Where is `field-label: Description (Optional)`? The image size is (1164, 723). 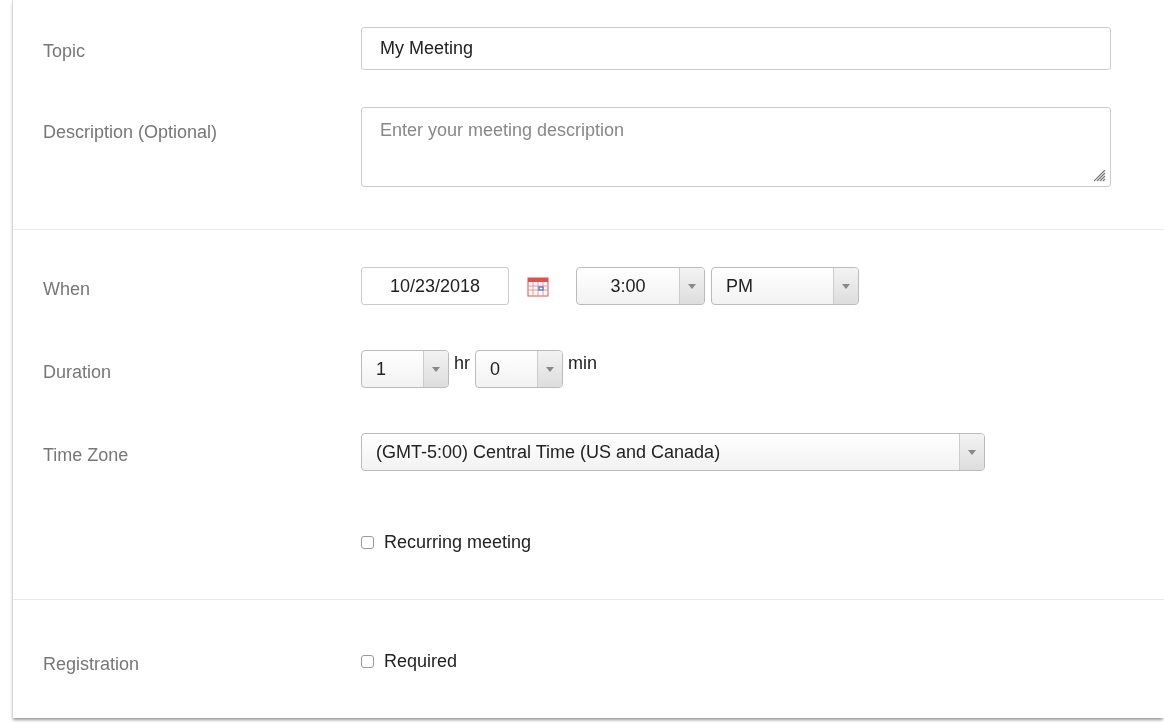
field-label: Description (Optional) is located at coordinates (130, 132).